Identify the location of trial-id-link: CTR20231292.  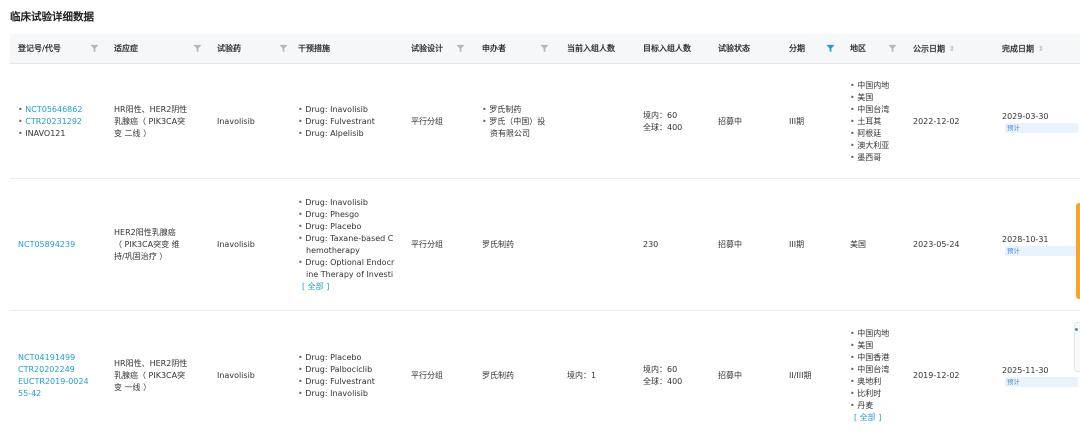
(63, 122).